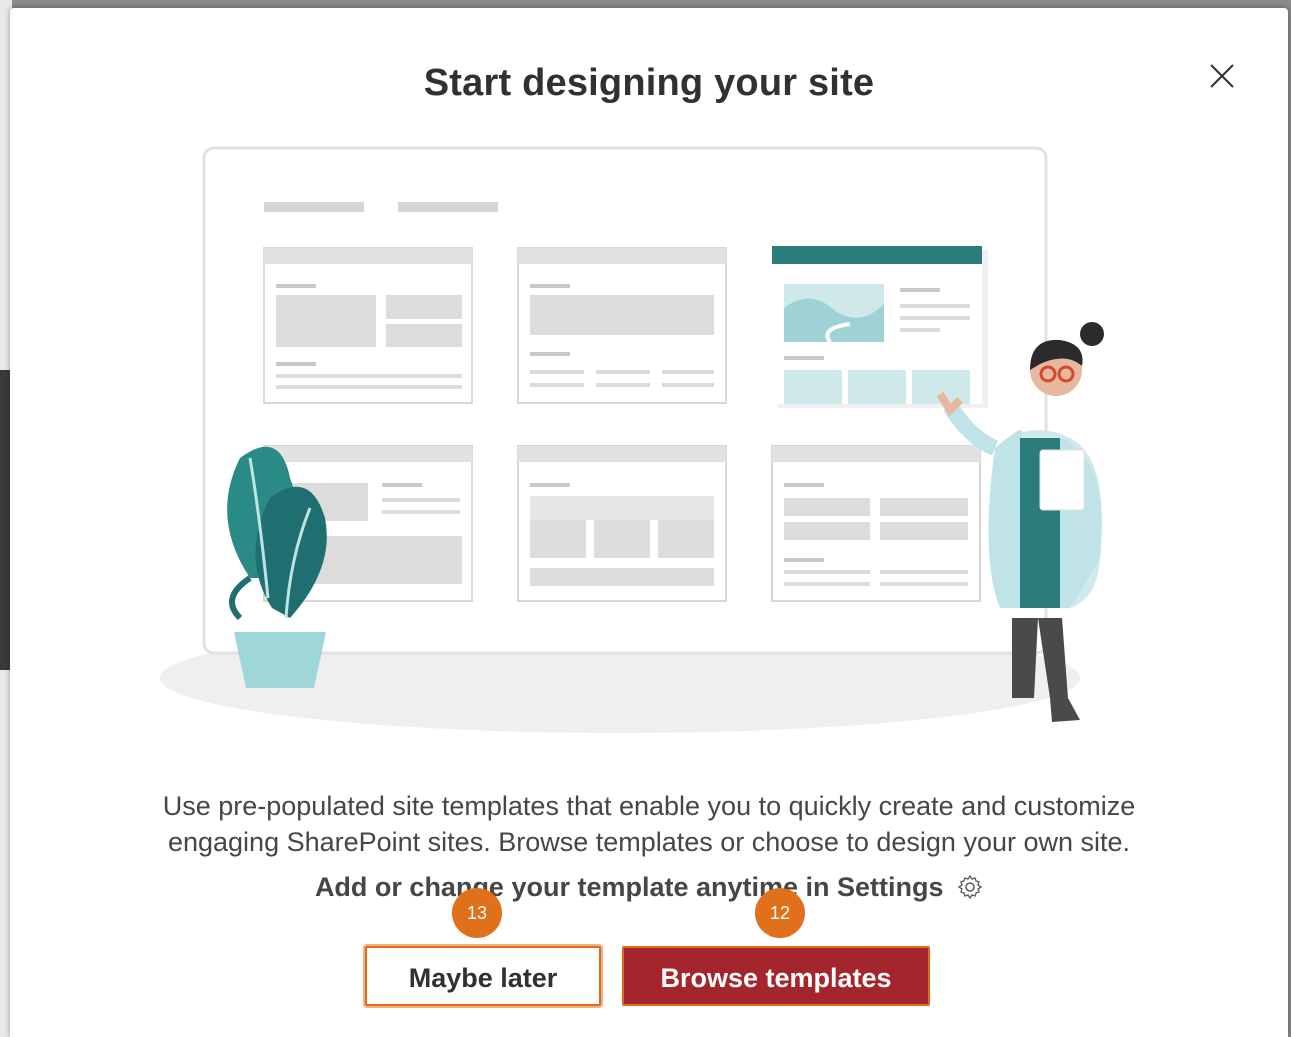  What do you see at coordinates (477, 913) in the screenshot?
I see `step-badge-maybe-later: 13` at bounding box center [477, 913].